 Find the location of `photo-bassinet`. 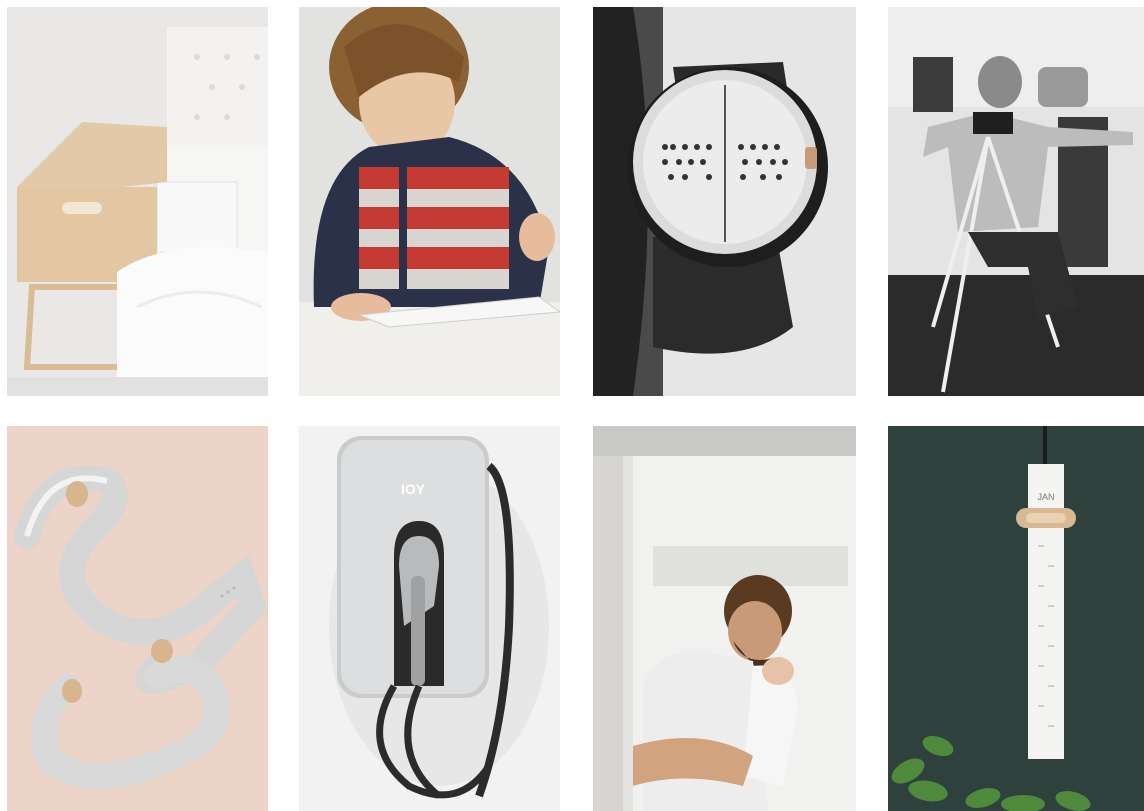

photo-bassinet is located at coordinates (137, 201).